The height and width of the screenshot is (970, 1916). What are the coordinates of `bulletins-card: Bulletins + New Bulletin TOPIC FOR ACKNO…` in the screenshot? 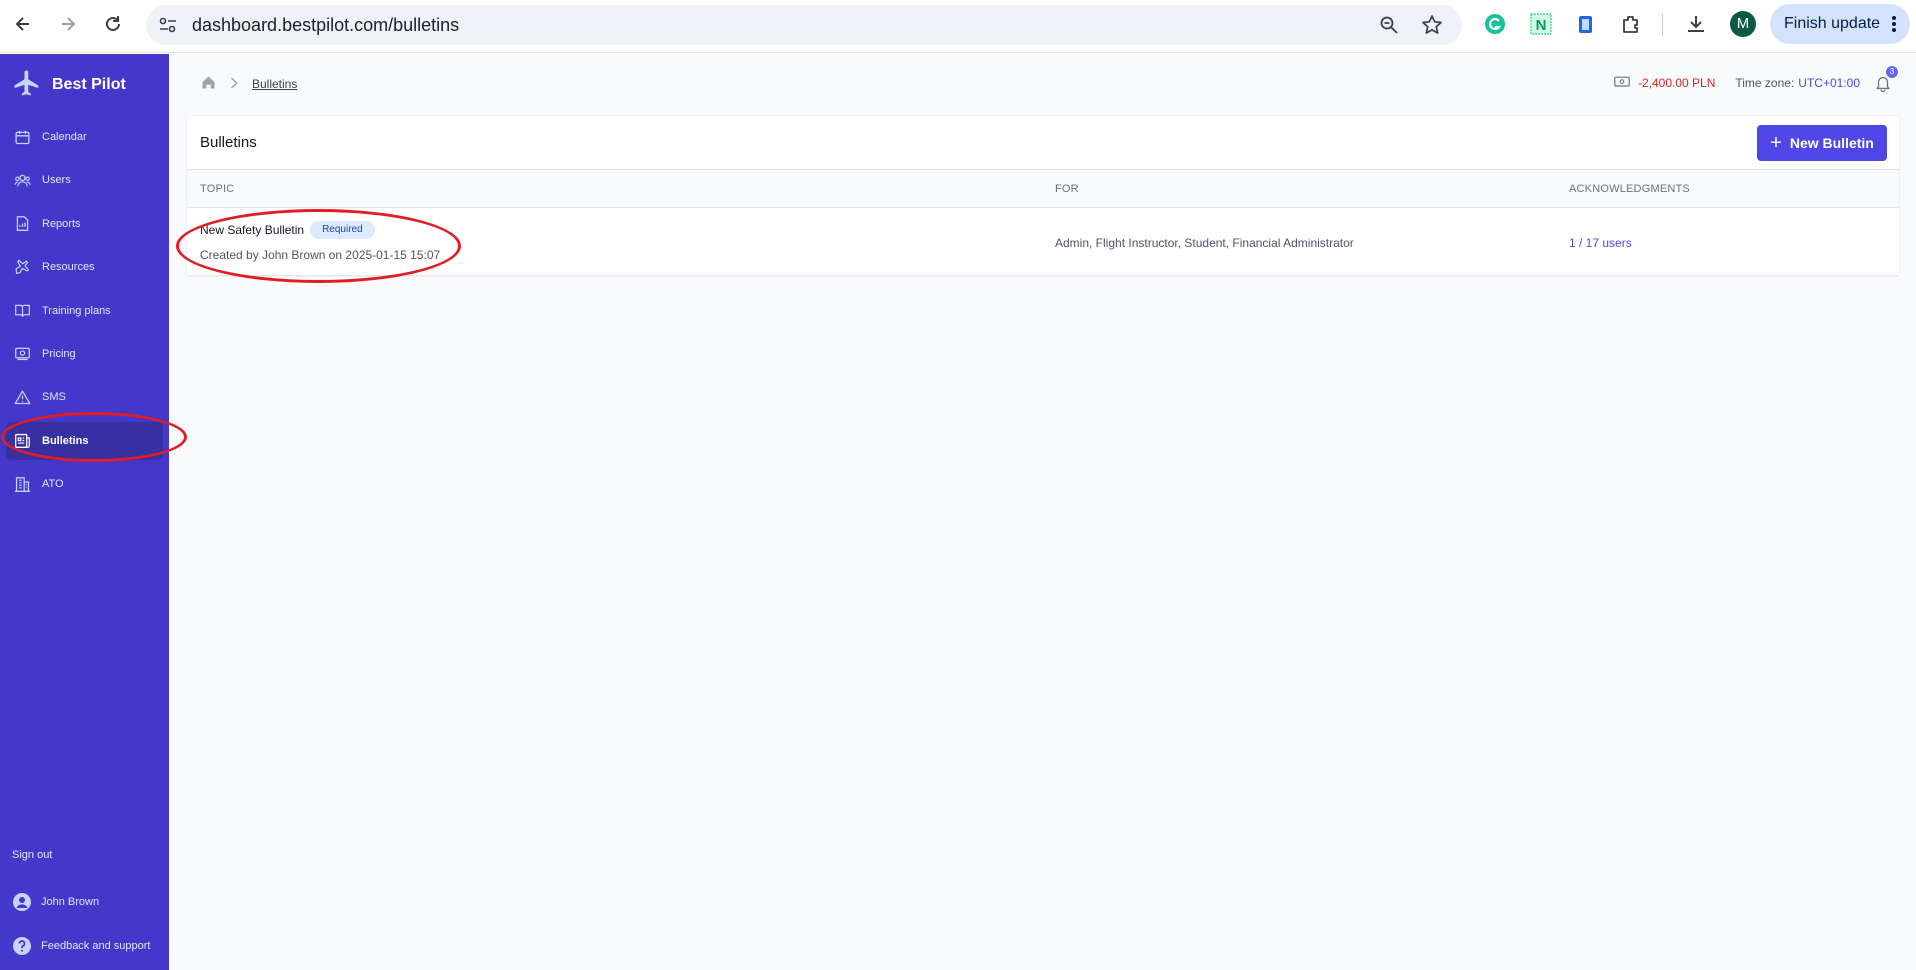 It's located at (1043, 196).